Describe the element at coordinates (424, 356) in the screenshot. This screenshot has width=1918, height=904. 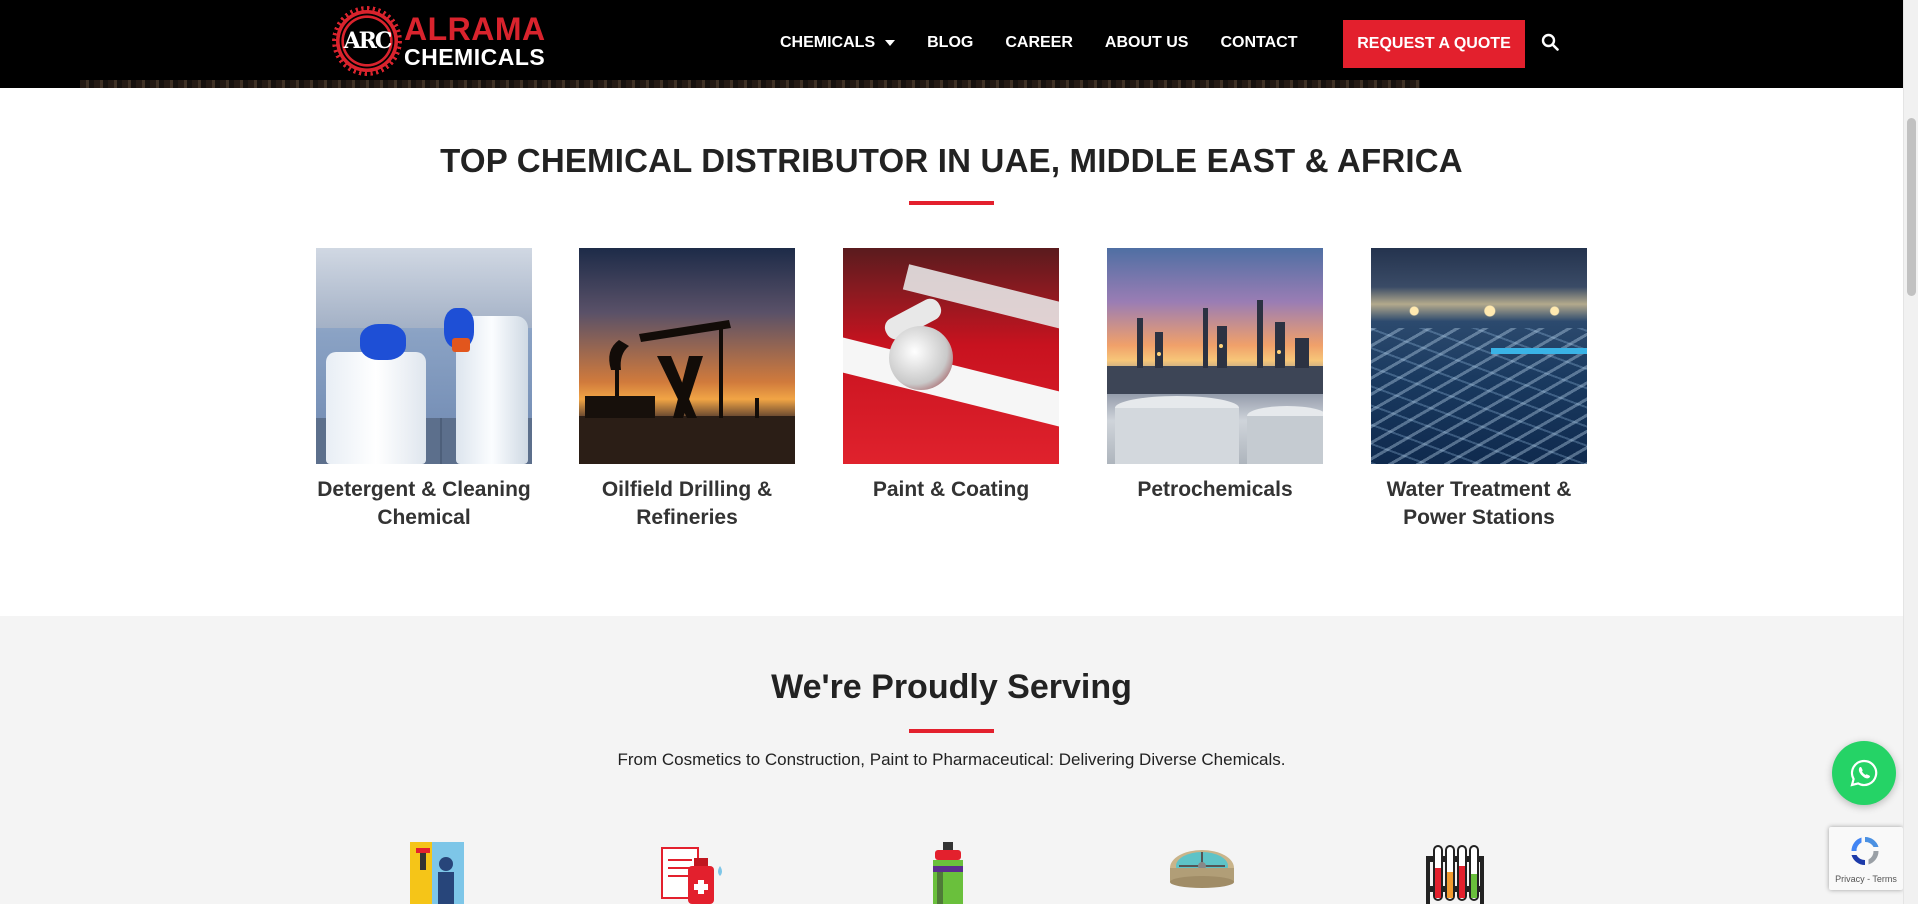
I see `detergent-image` at that location.